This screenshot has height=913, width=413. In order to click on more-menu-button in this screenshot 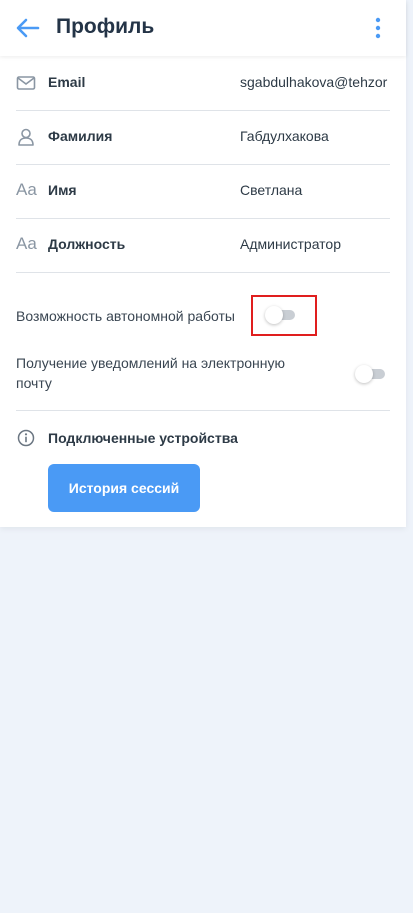, I will do `click(378, 28)`.